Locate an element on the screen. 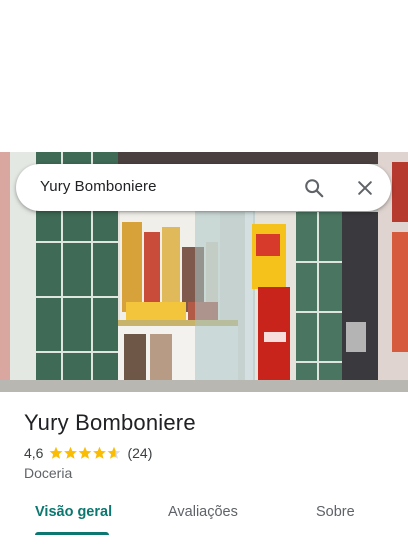 This screenshot has width=408, height=544. rating-stars is located at coordinates (85, 453).